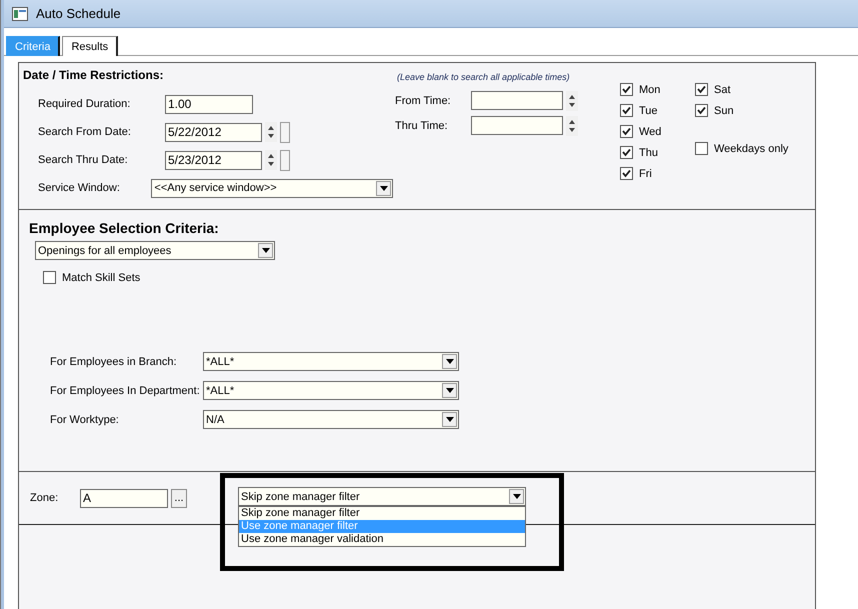 The height and width of the screenshot is (609, 858). Describe the element at coordinates (213, 132) in the screenshot. I see `date-field: 5/22/2012` at that location.